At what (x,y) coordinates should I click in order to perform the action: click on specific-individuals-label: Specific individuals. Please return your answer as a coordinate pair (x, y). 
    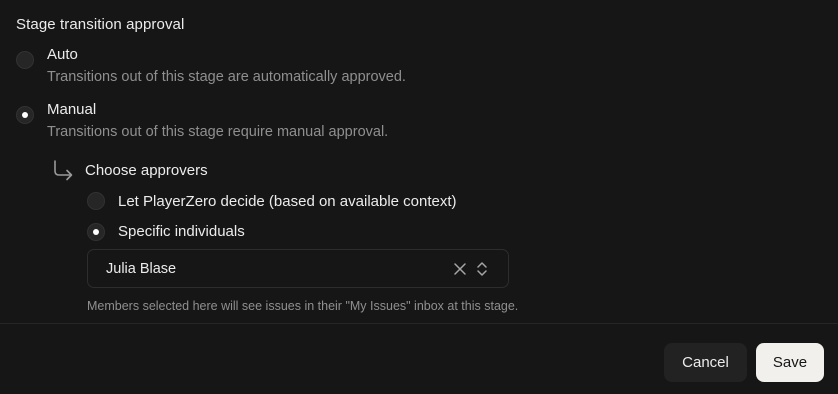
    Looking at the image, I should click on (181, 231).